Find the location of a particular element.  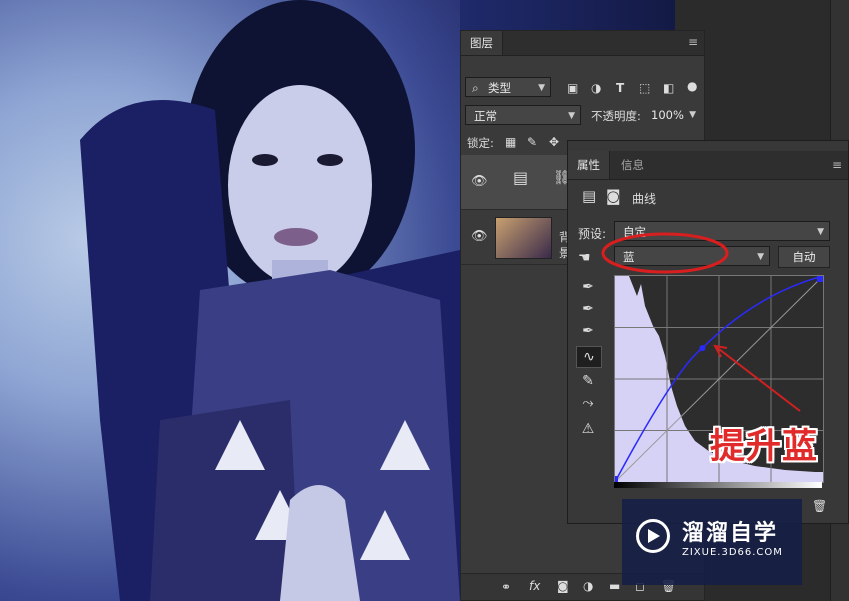

filter-type-dropdown: ⌕ 类型 ▼ is located at coordinates (508, 87).